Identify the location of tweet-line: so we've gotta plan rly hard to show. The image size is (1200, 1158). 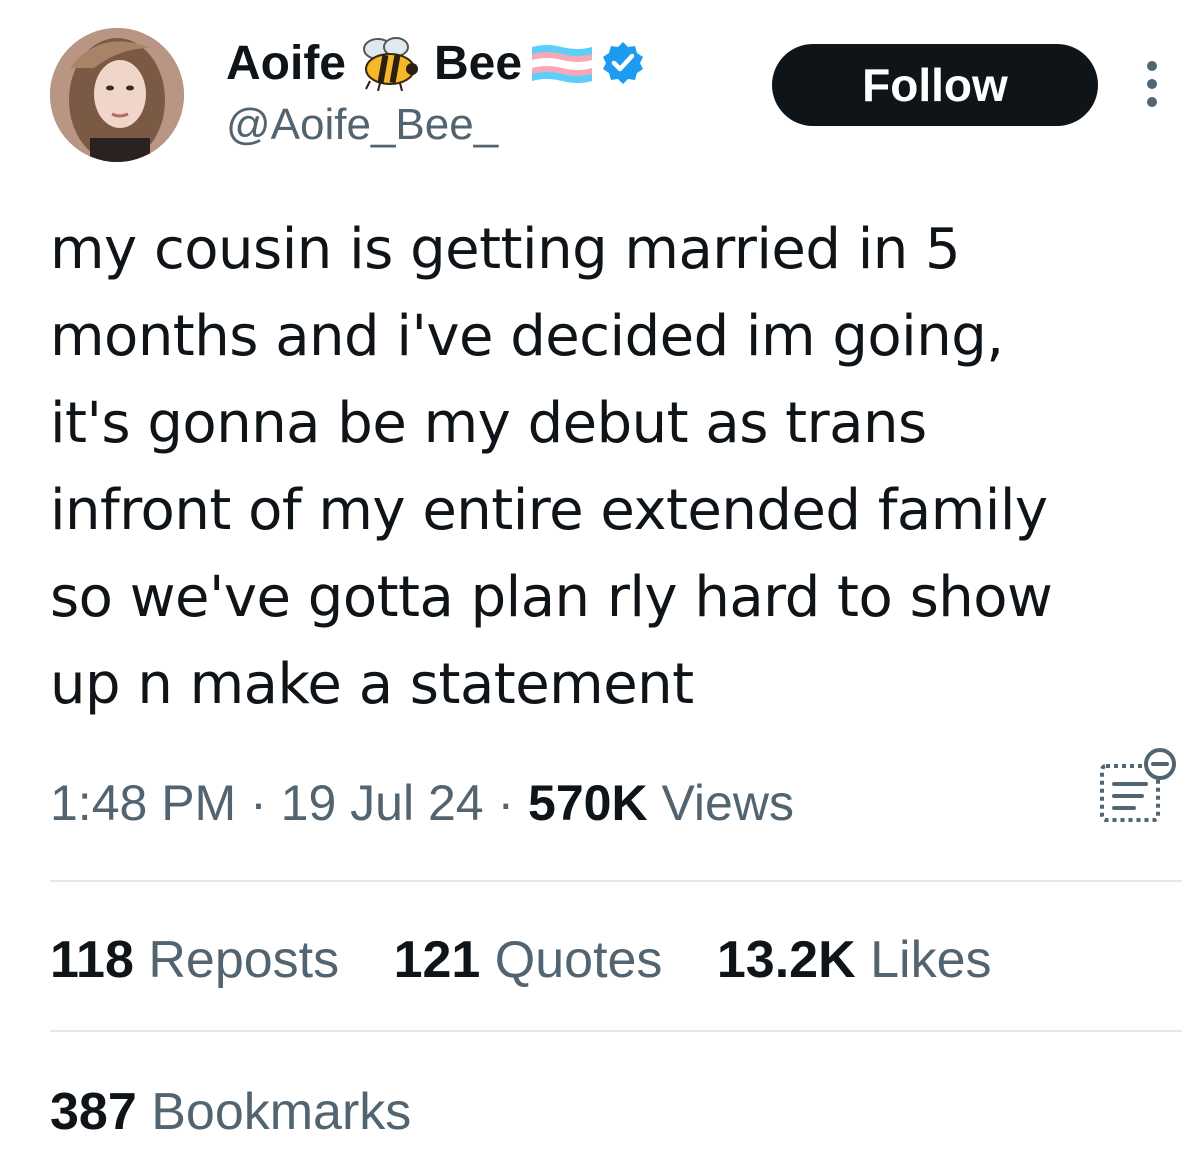
(551, 597).